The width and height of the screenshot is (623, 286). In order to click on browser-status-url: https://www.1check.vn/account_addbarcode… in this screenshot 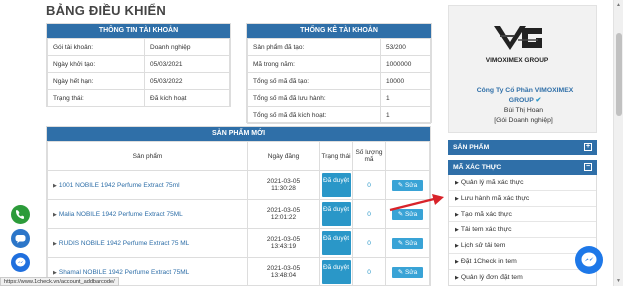, I will do `click(59, 281)`.